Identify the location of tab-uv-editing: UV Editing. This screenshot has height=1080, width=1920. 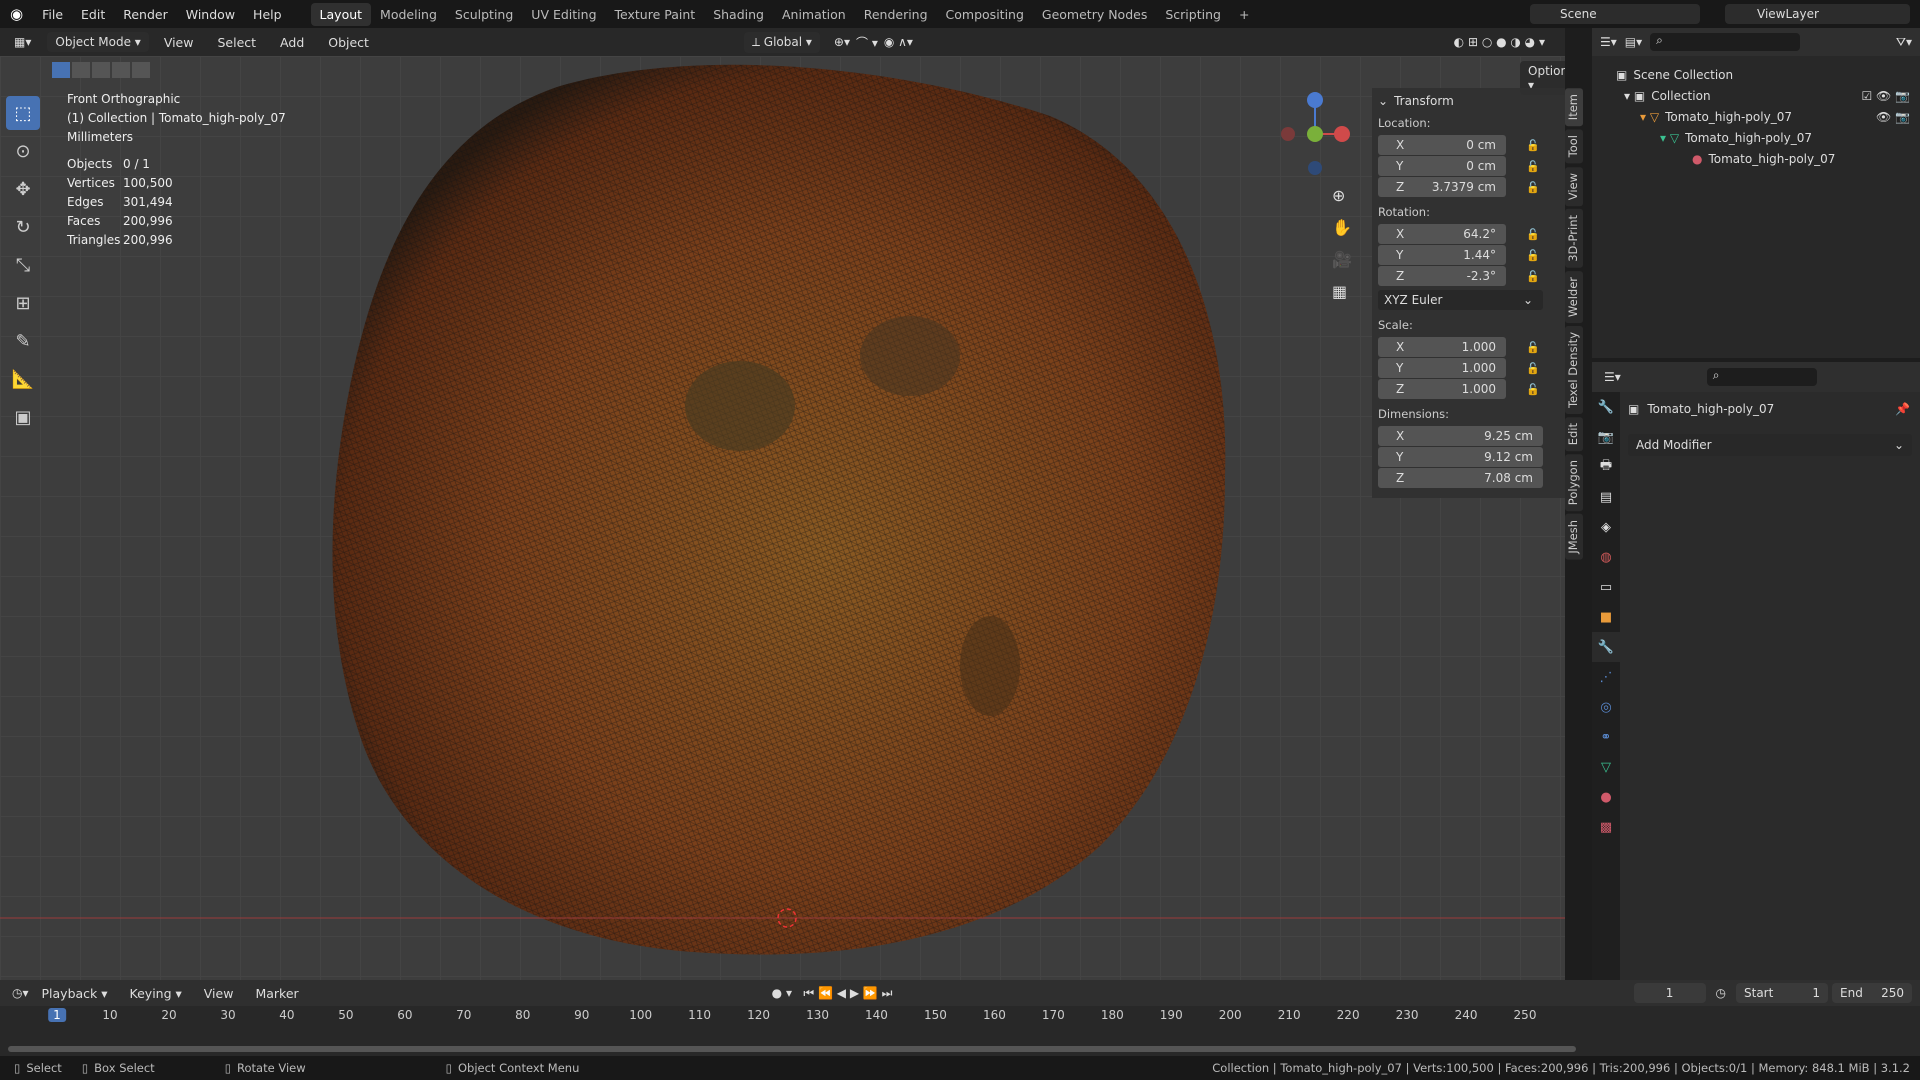
(563, 14).